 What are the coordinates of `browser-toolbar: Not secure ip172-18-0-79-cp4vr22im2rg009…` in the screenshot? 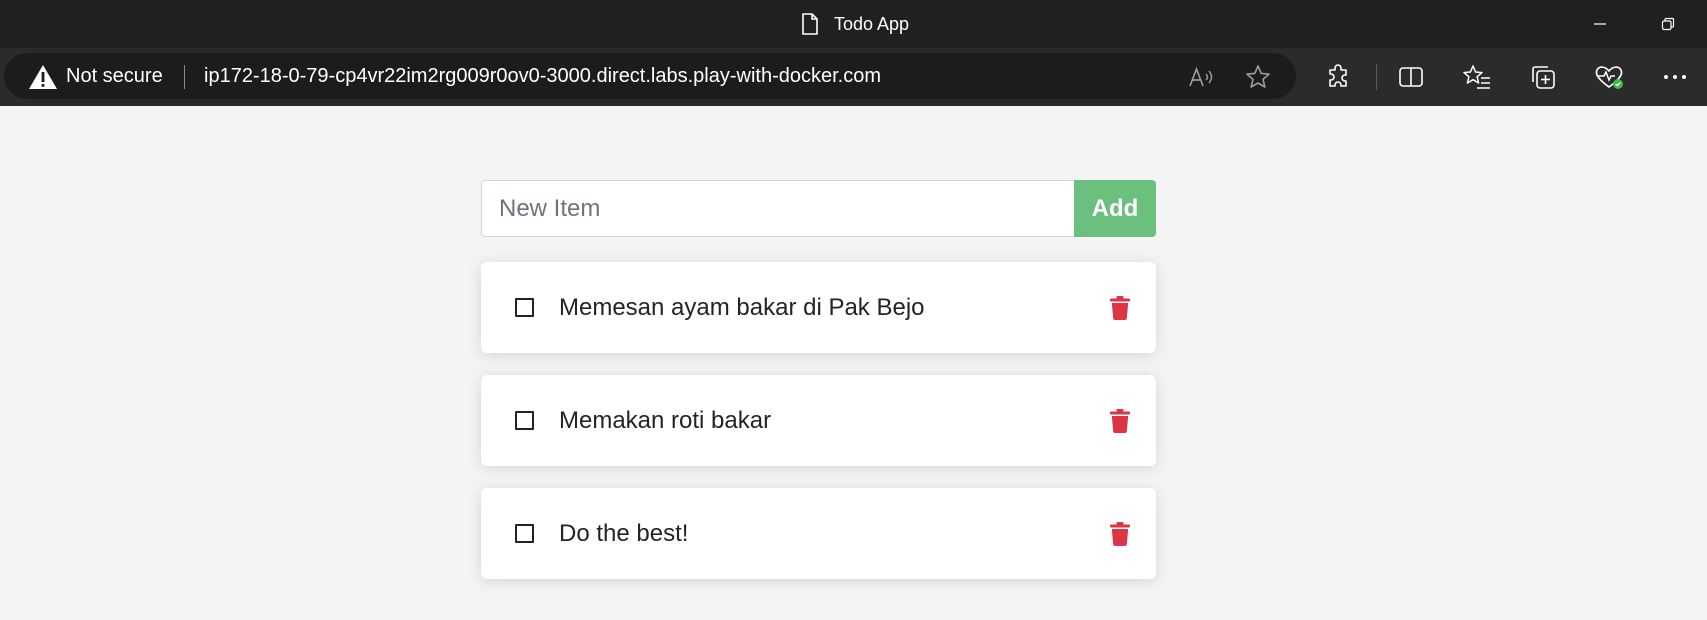 It's located at (853, 77).